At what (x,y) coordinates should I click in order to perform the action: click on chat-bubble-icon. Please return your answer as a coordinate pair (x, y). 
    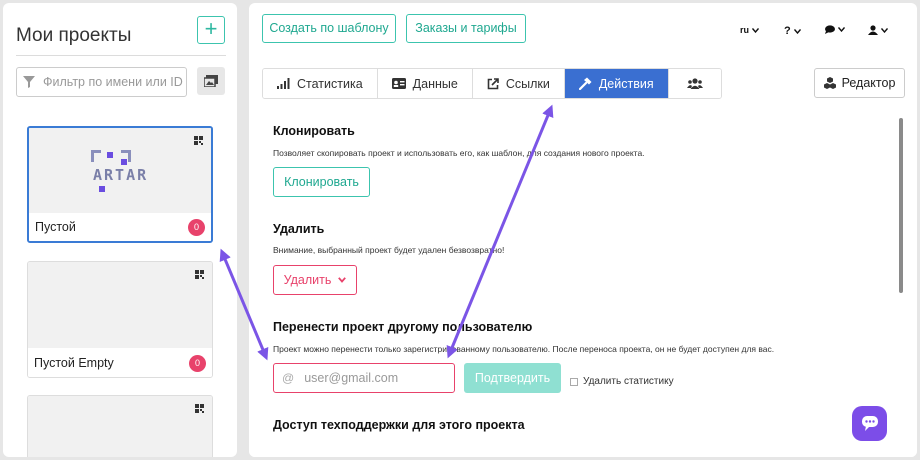
    Looking at the image, I should click on (869, 423).